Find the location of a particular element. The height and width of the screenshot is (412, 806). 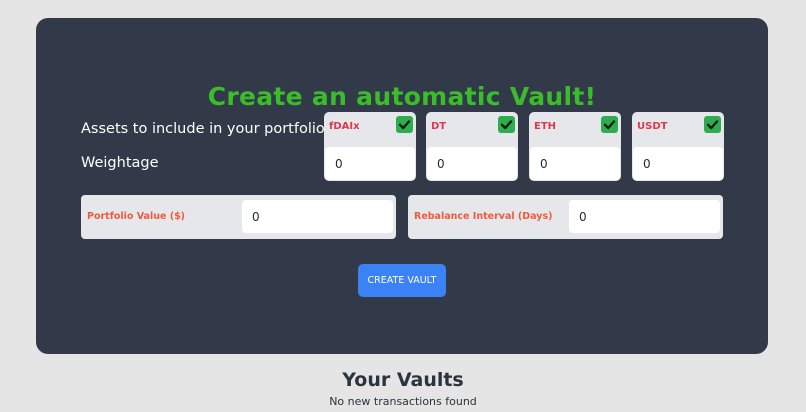

asset-card-eth: ETH is located at coordinates (575, 146).